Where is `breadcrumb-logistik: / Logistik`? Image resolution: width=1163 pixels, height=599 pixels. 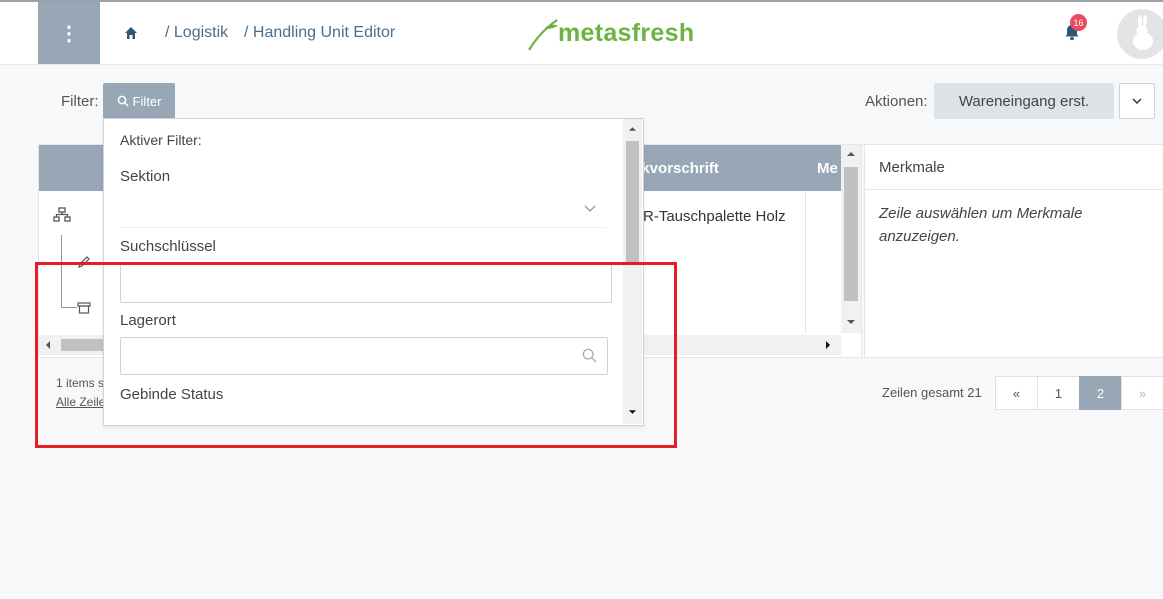 breadcrumb-logistik: / Logistik is located at coordinates (196, 33).